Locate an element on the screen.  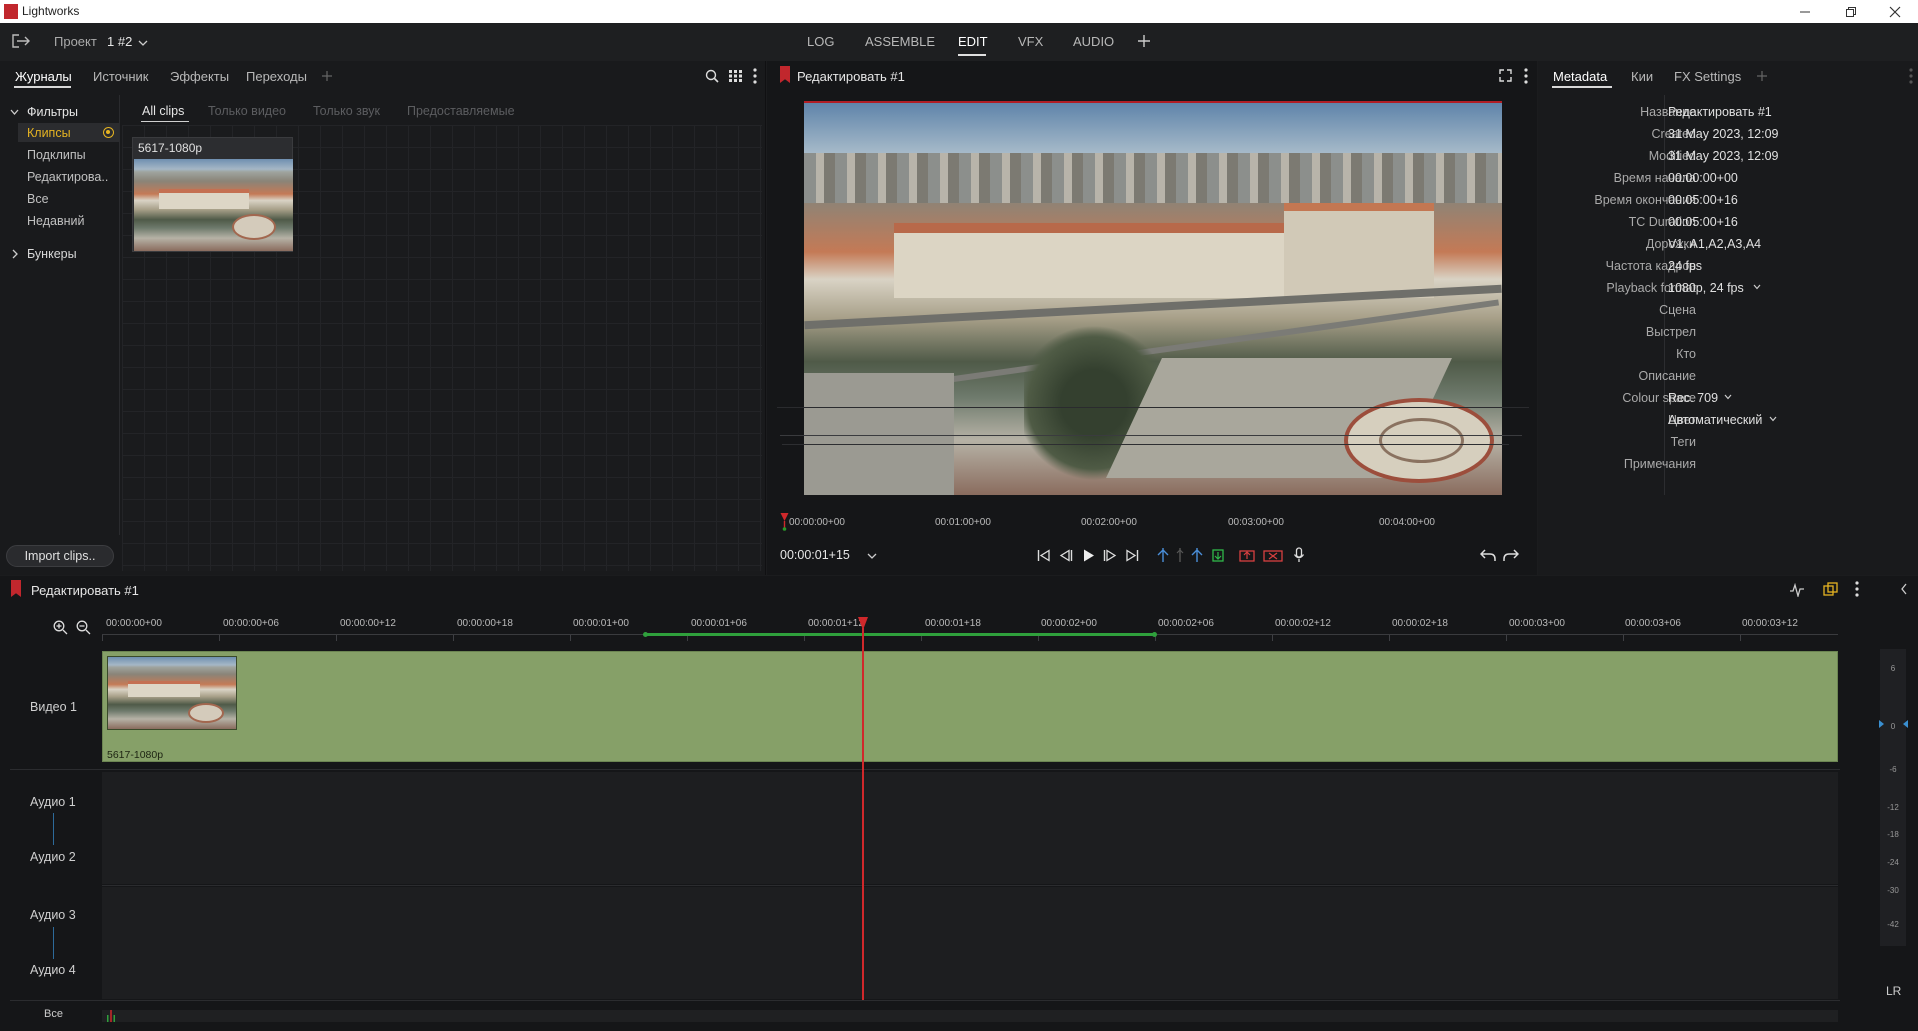
chevron-right-icon is located at coordinates (15, 254).